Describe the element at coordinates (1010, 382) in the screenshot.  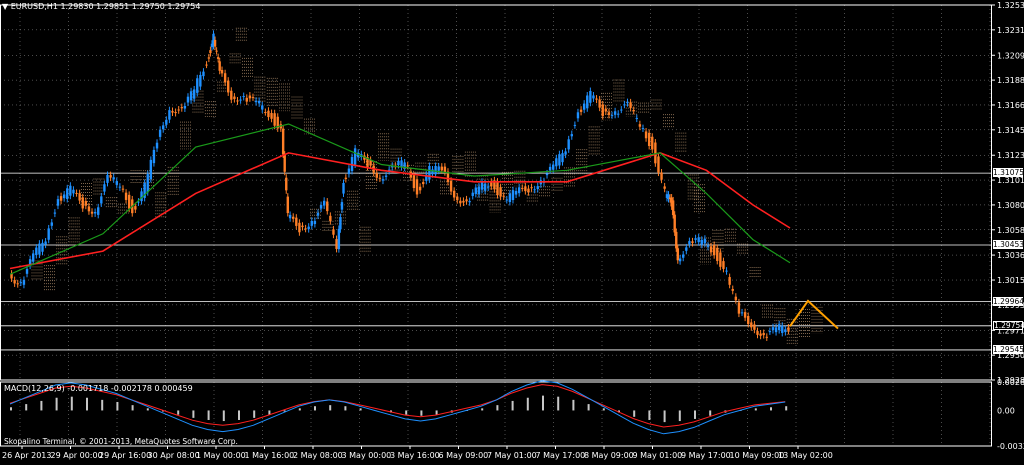
I see `macd-tick-label: 0.002686` at that location.